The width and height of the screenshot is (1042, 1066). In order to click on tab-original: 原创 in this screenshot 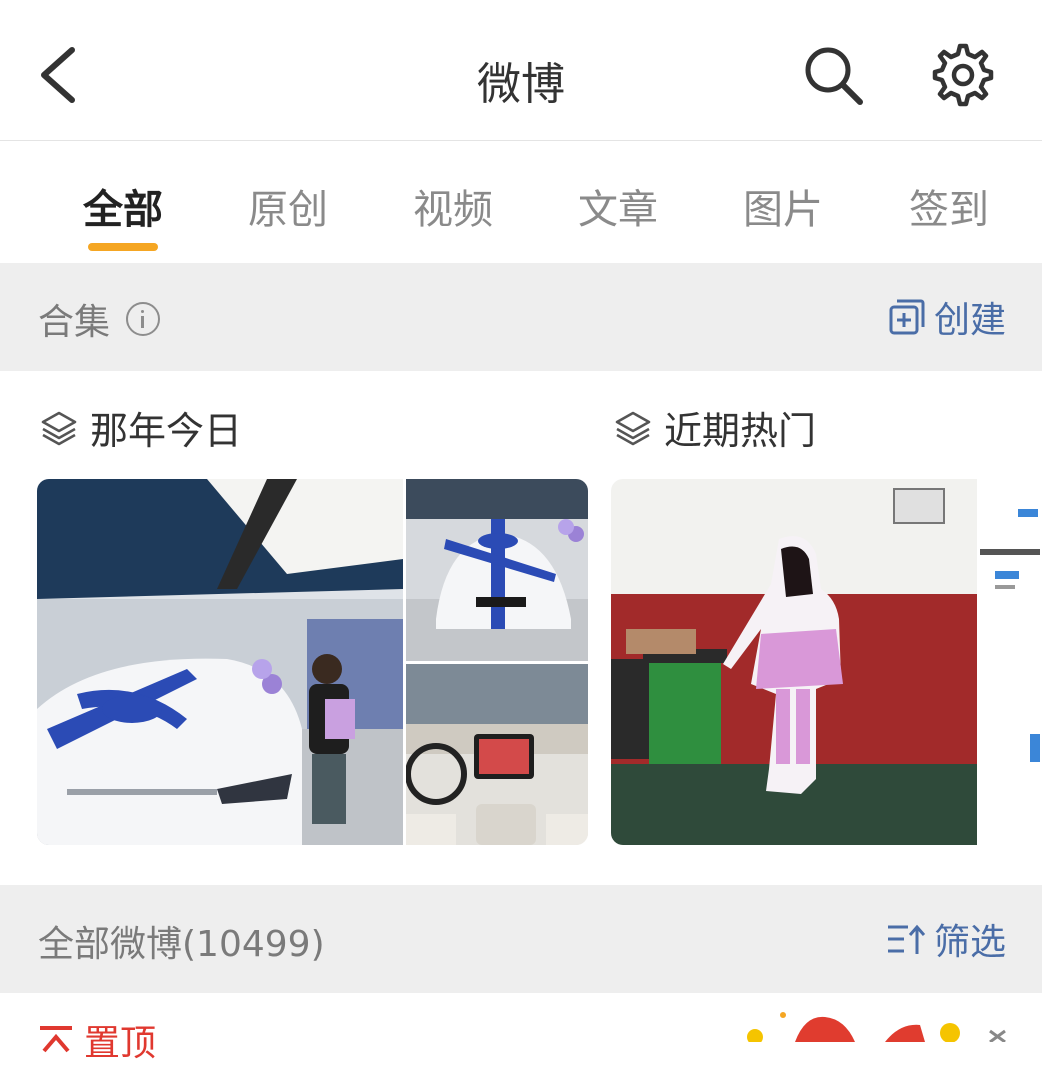, I will do `click(288, 206)`.